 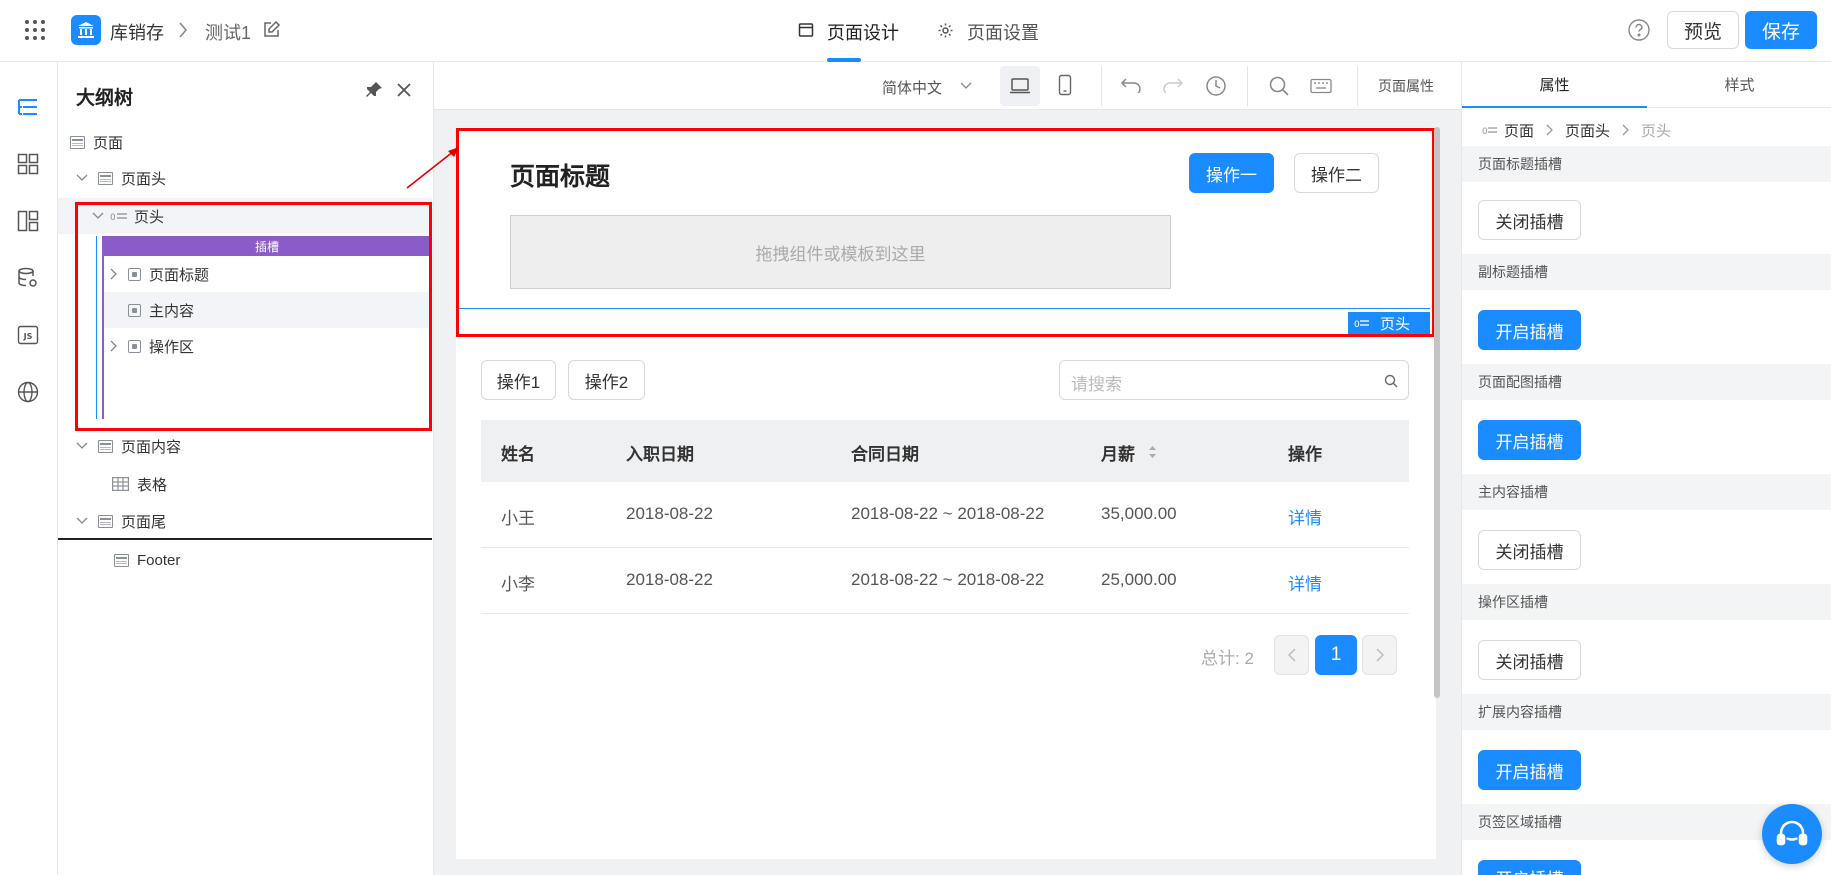 I want to click on breadcrumb-item: 页面头, so click(x=1587, y=130).